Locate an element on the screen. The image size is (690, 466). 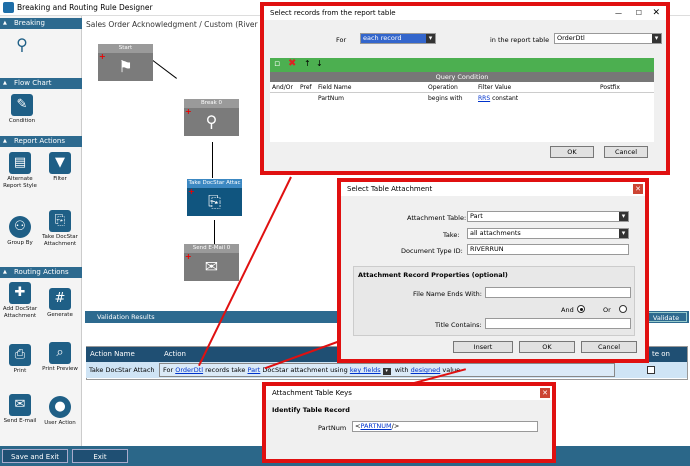
save-and-exit-button: Save and Exit is located at coordinates (35, 456).